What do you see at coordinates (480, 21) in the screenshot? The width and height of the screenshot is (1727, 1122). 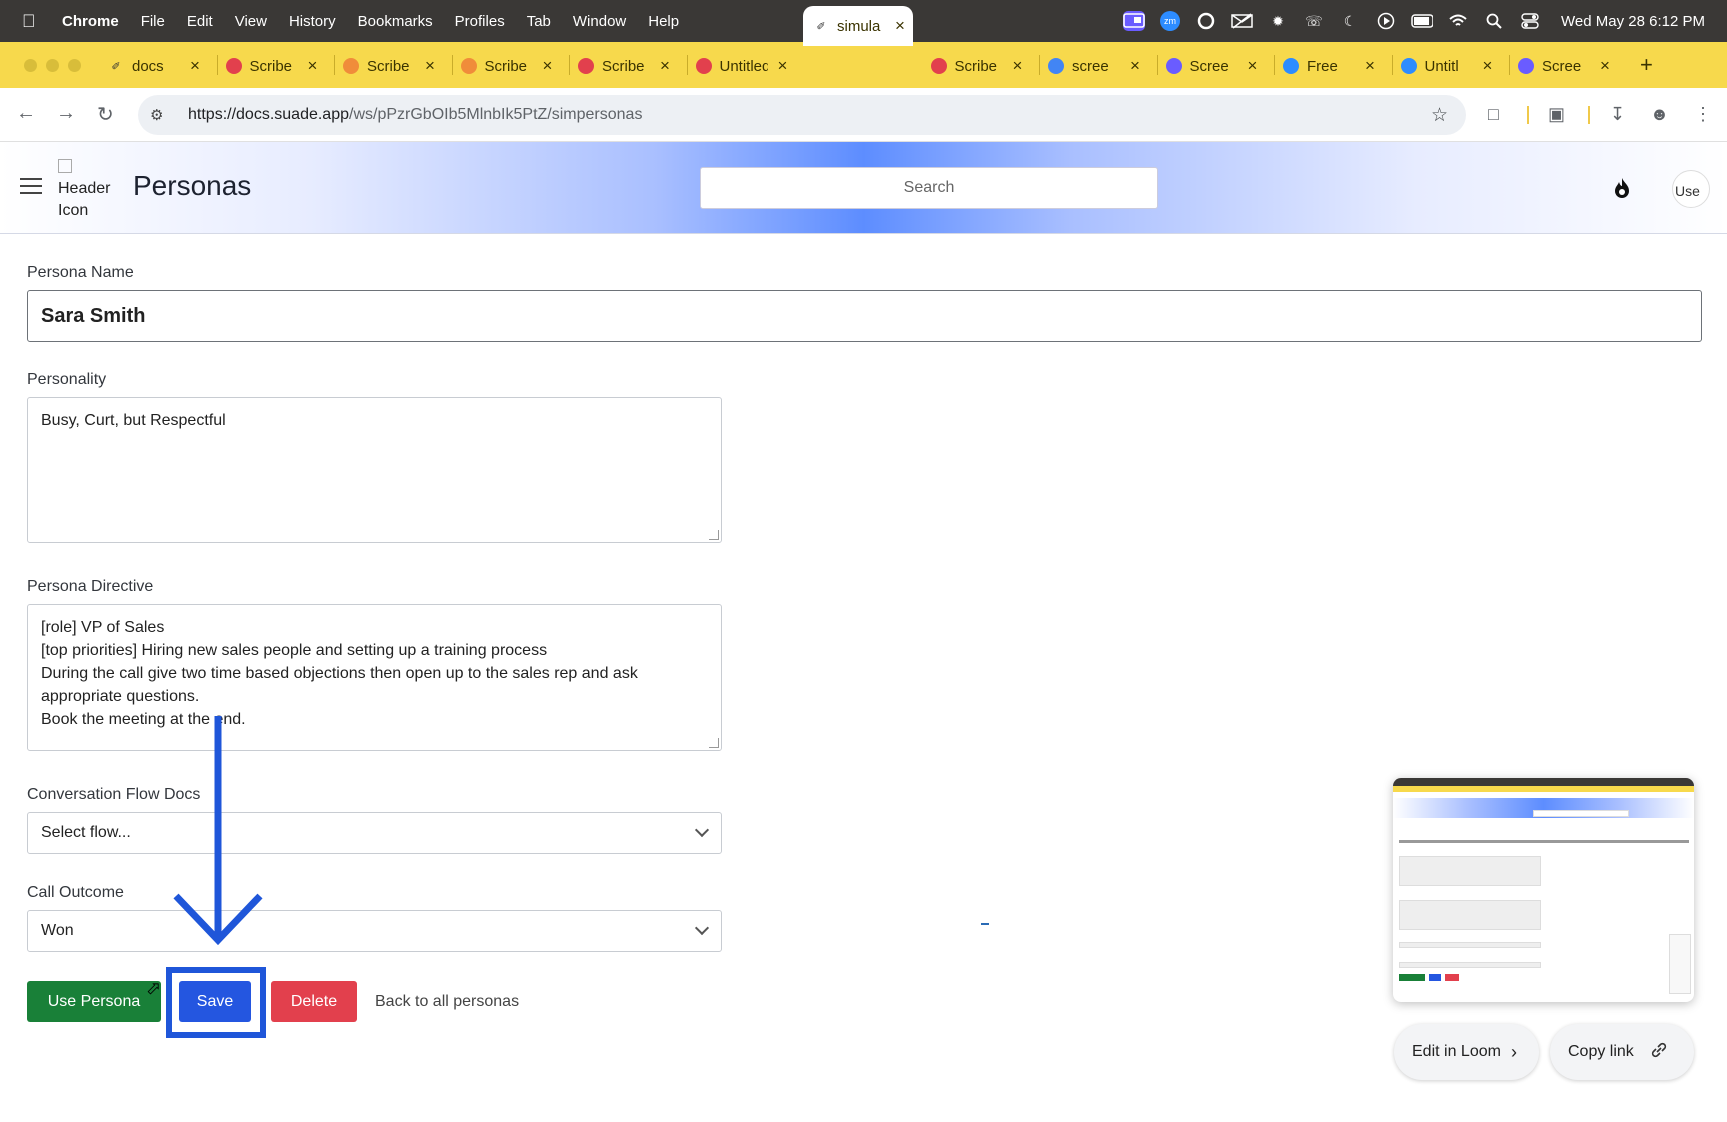 I see `menu-profiles: Profiles` at bounding box center [480, 21].